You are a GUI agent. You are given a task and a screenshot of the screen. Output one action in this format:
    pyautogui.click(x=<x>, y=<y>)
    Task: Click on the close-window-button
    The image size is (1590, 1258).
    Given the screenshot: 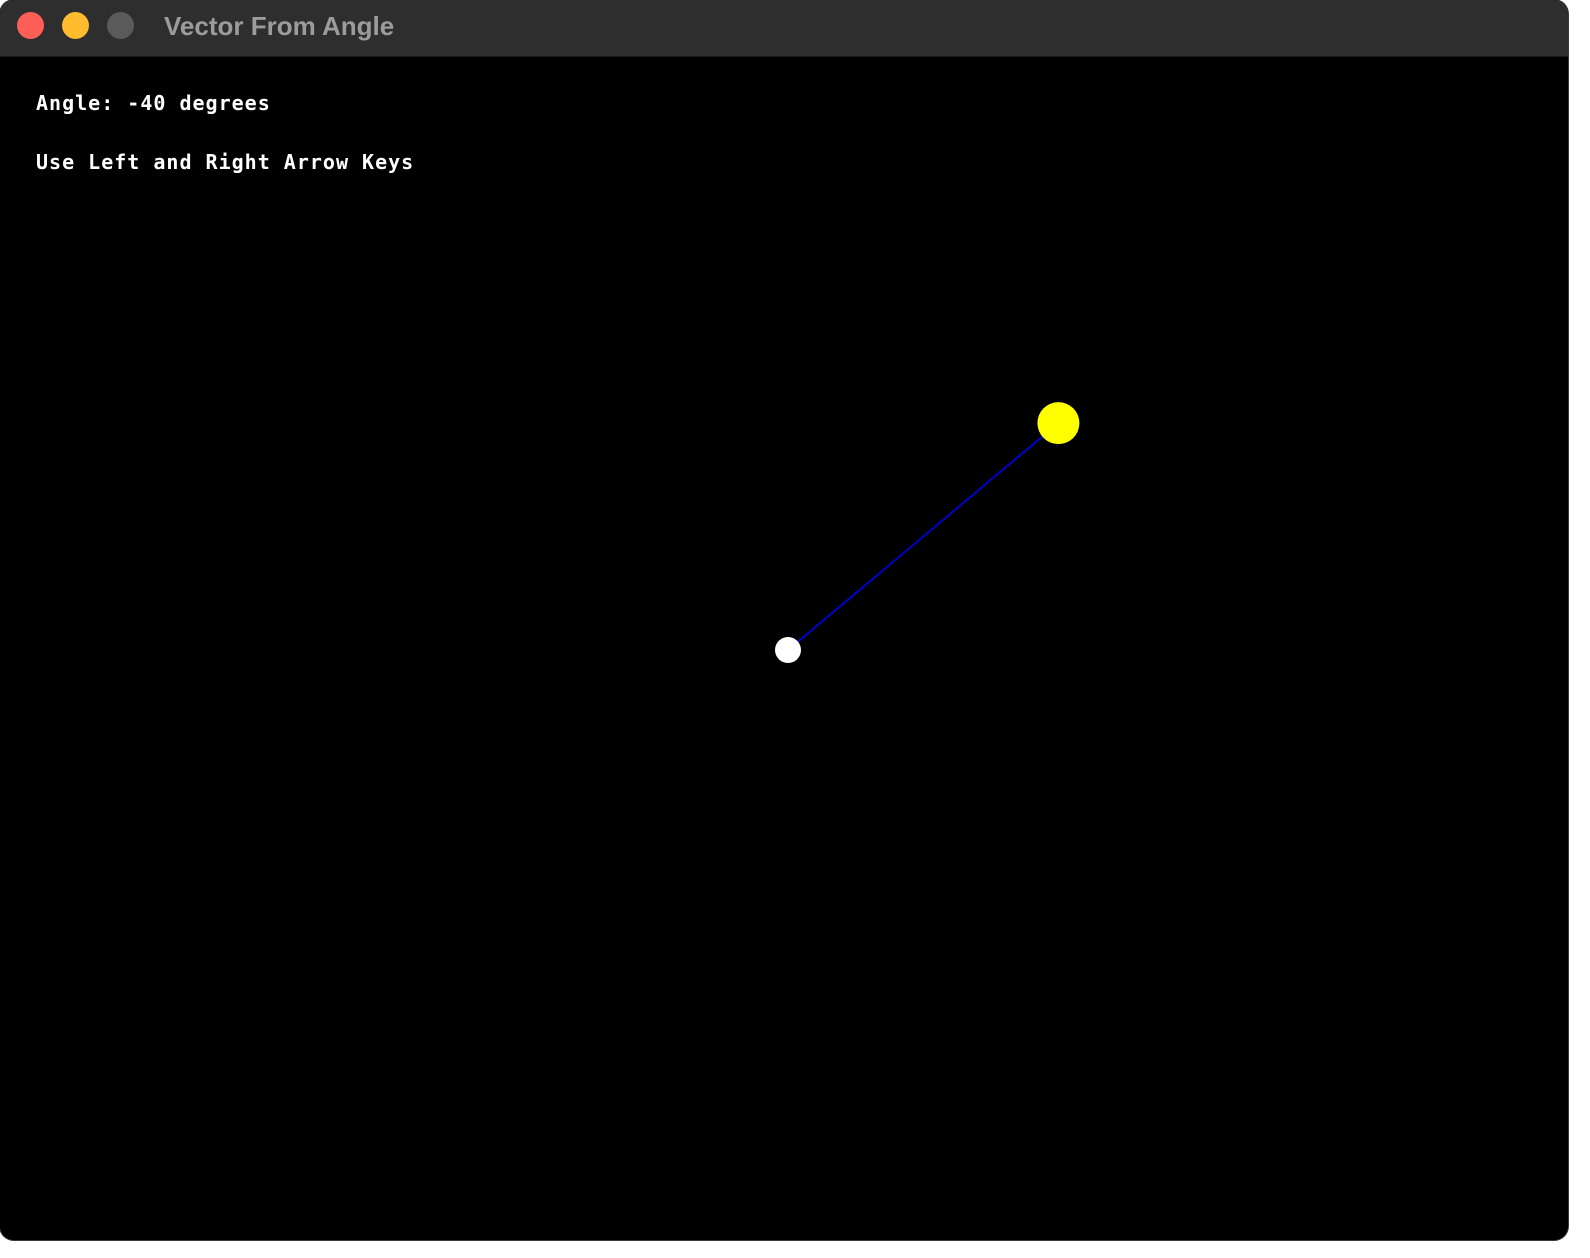 What is the action you would take?
    pyautogui.click(x=30, y=25)
    